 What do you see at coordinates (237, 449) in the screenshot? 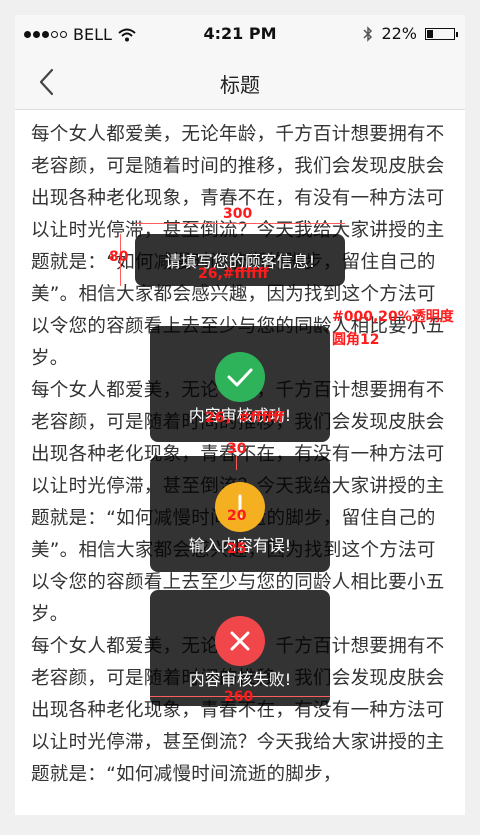
I see `annotation-top-30: 30` at bounding box center [237, 449].